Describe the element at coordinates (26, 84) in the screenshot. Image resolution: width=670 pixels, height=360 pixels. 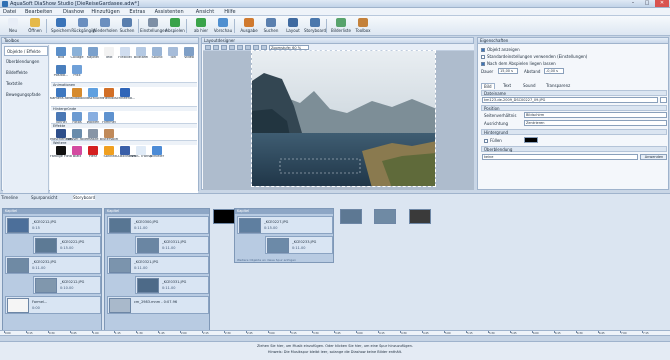
I see `toolbox-tab: Textstile` at that location.